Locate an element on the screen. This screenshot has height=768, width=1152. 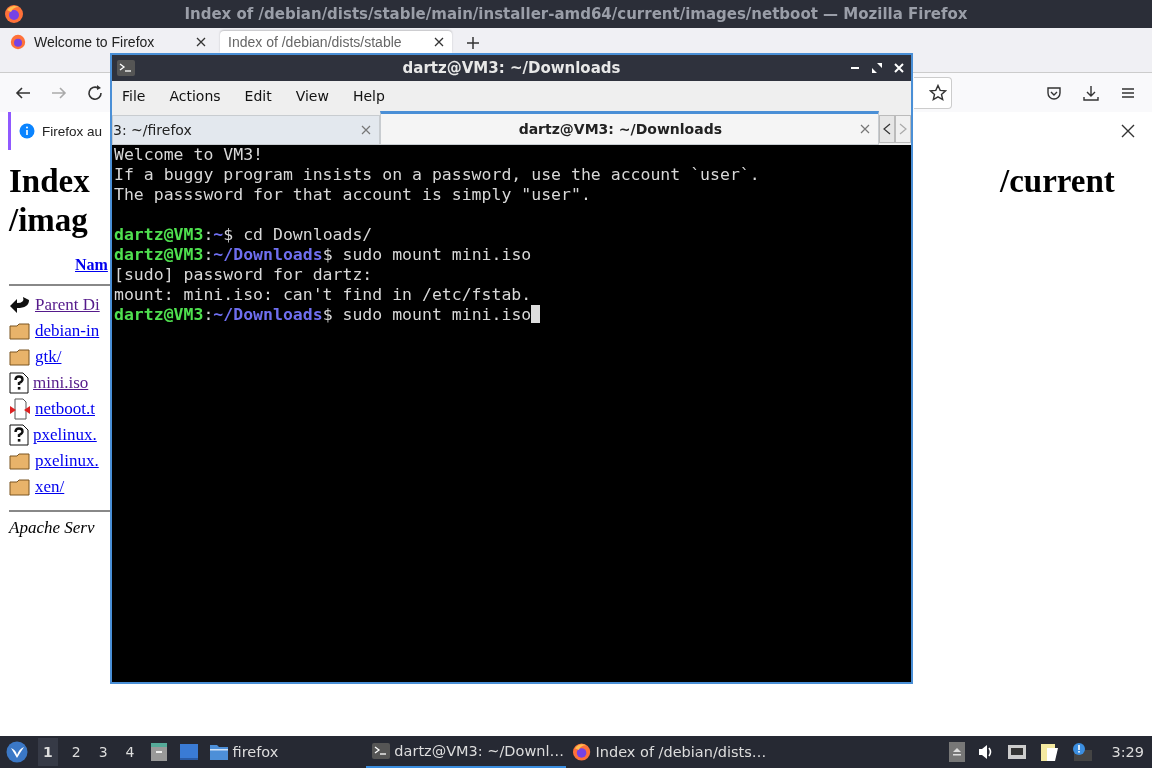
menu-item: Actions is located at coordinates (195, 96).